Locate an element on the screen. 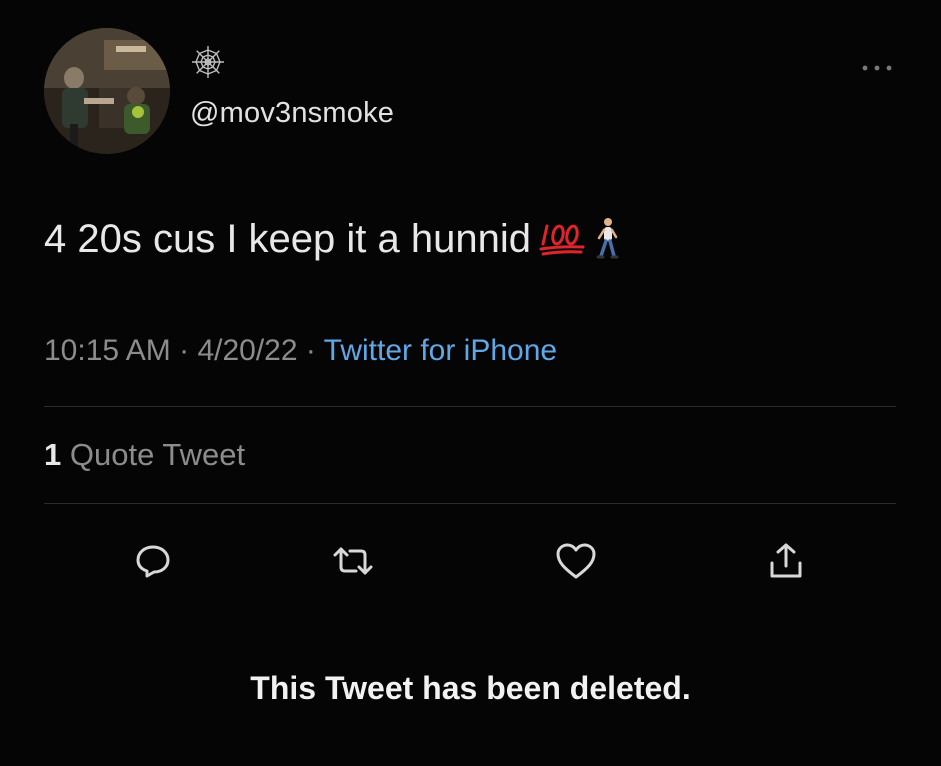 This screenshot has height=766, width=941. like-button is located at coordinates (576, 561).